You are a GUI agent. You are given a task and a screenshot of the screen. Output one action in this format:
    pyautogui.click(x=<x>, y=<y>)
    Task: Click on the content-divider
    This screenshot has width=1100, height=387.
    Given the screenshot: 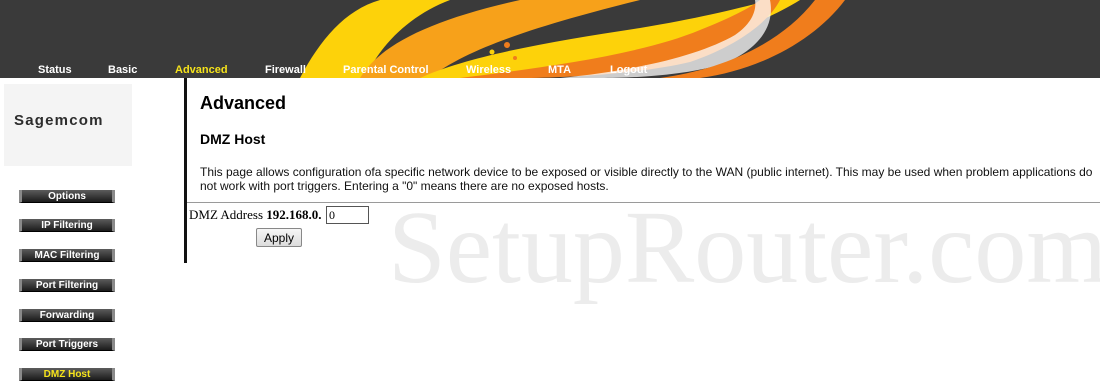 What is the action you would take?
    pyautogui.click(x=185, y=170)
    